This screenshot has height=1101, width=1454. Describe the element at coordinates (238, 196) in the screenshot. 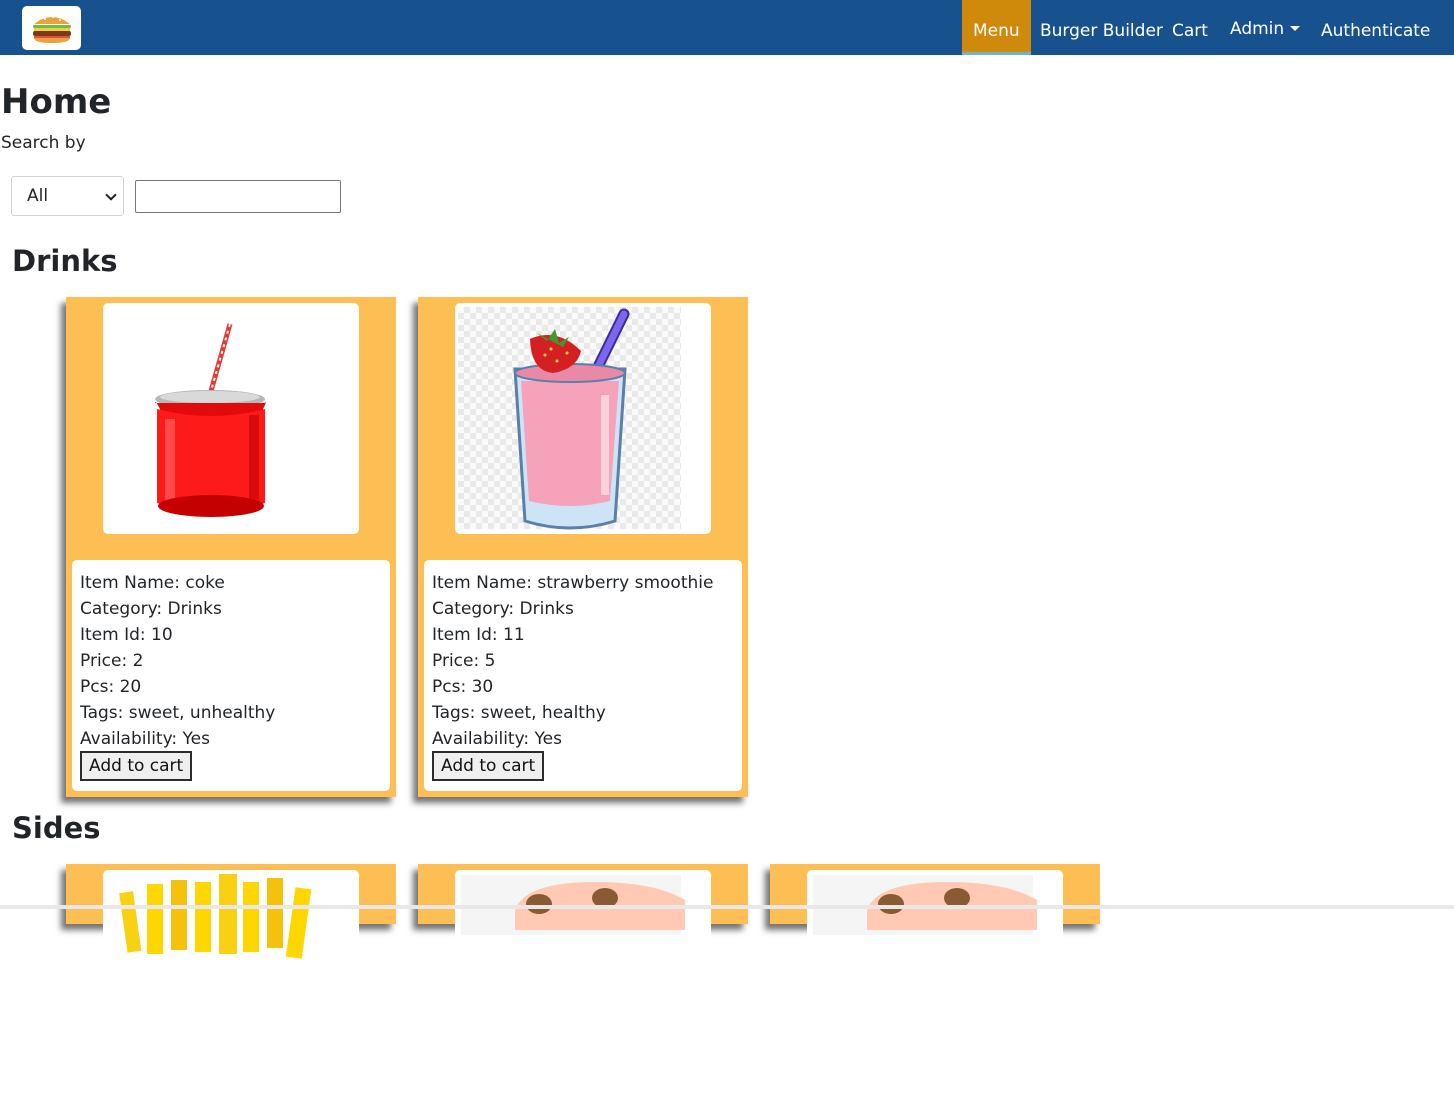

I see `search-input` at that location.